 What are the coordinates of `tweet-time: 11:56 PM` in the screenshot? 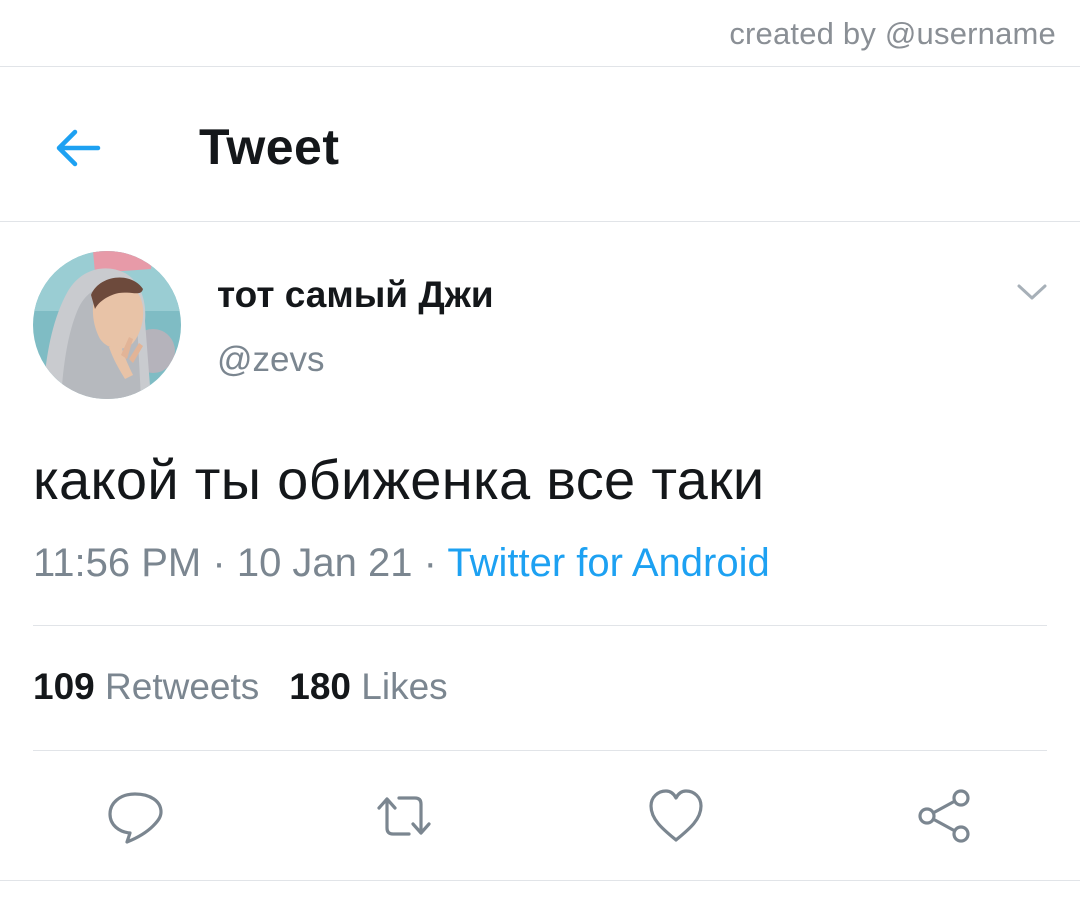 It's located at (117, 563).